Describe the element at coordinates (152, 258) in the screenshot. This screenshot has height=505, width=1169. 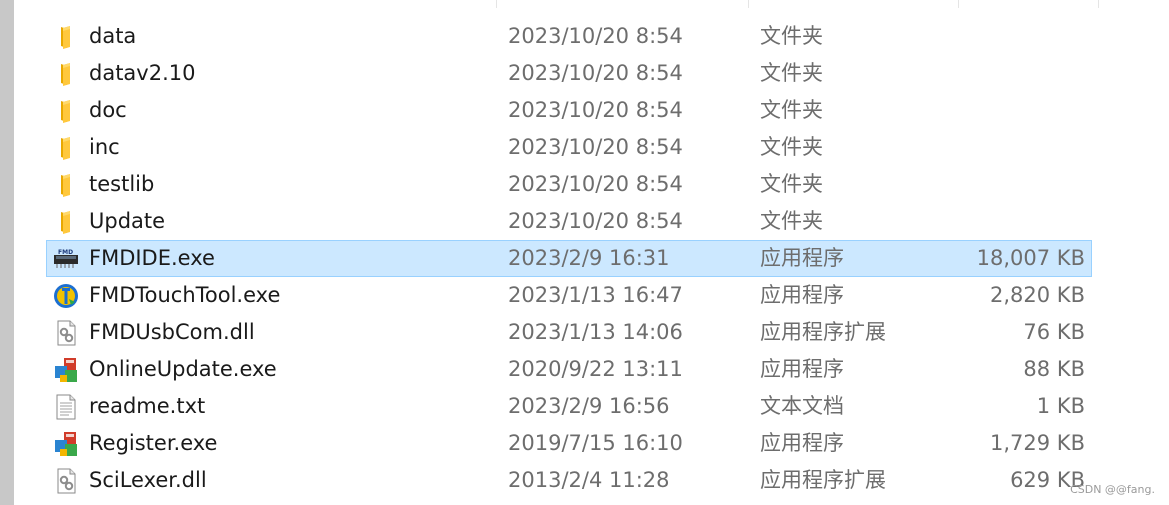
I see `file-name: FMDIDE.exe` at that location.